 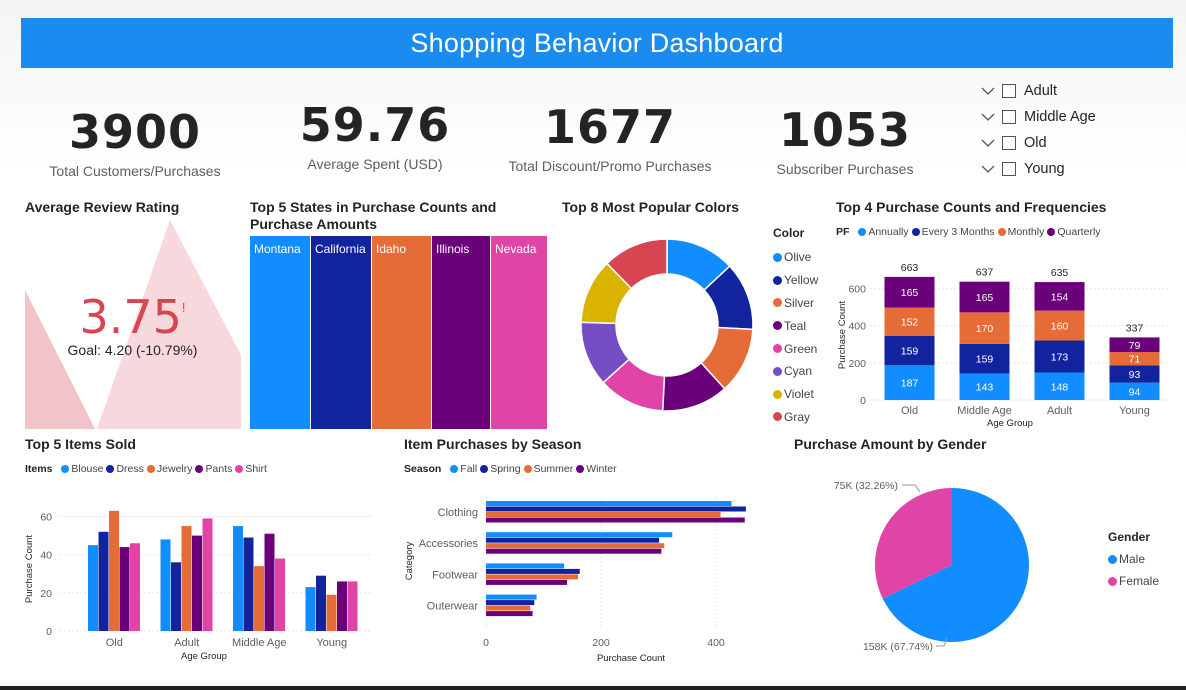 What do you see at coordinates (341, 332) in the screenshot?
I see `treemap-cell-california: California` at bounding box center [341, 332].